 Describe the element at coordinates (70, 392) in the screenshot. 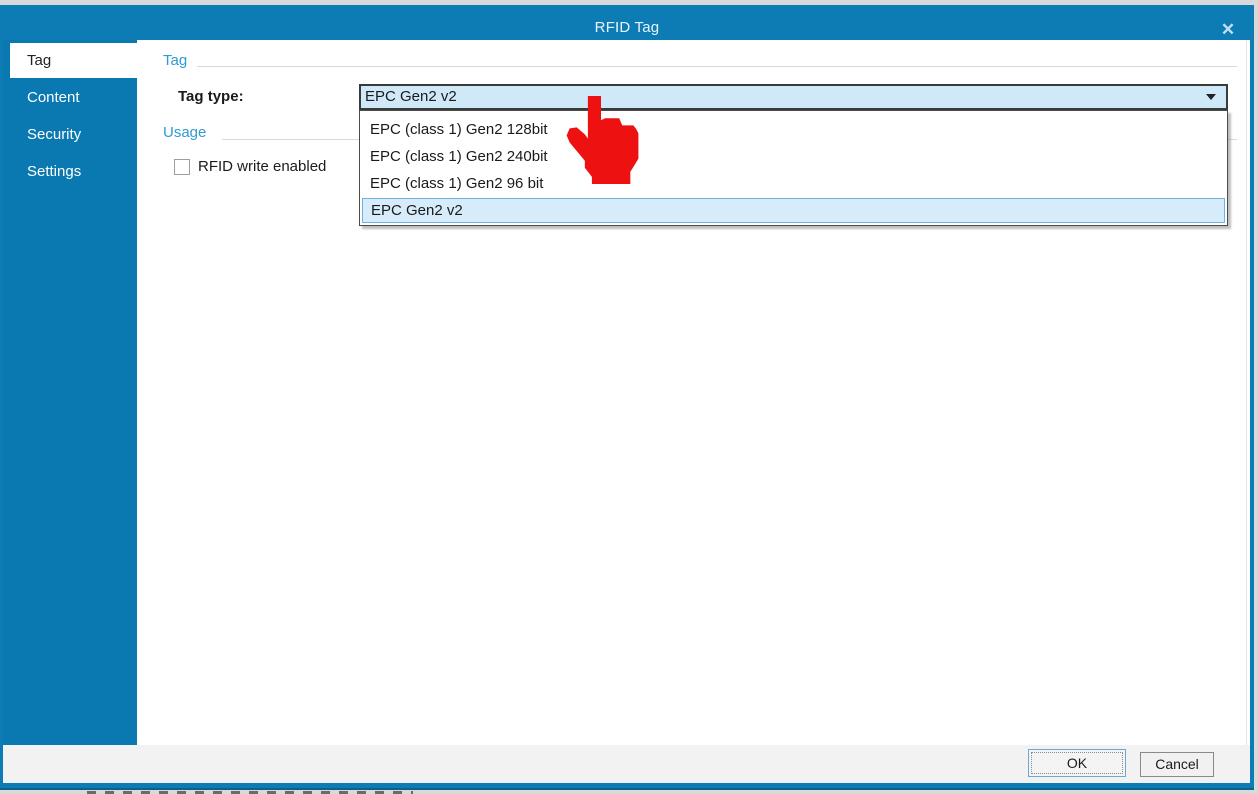

I see `sidebar: Tag Content Security Settings` at that location.